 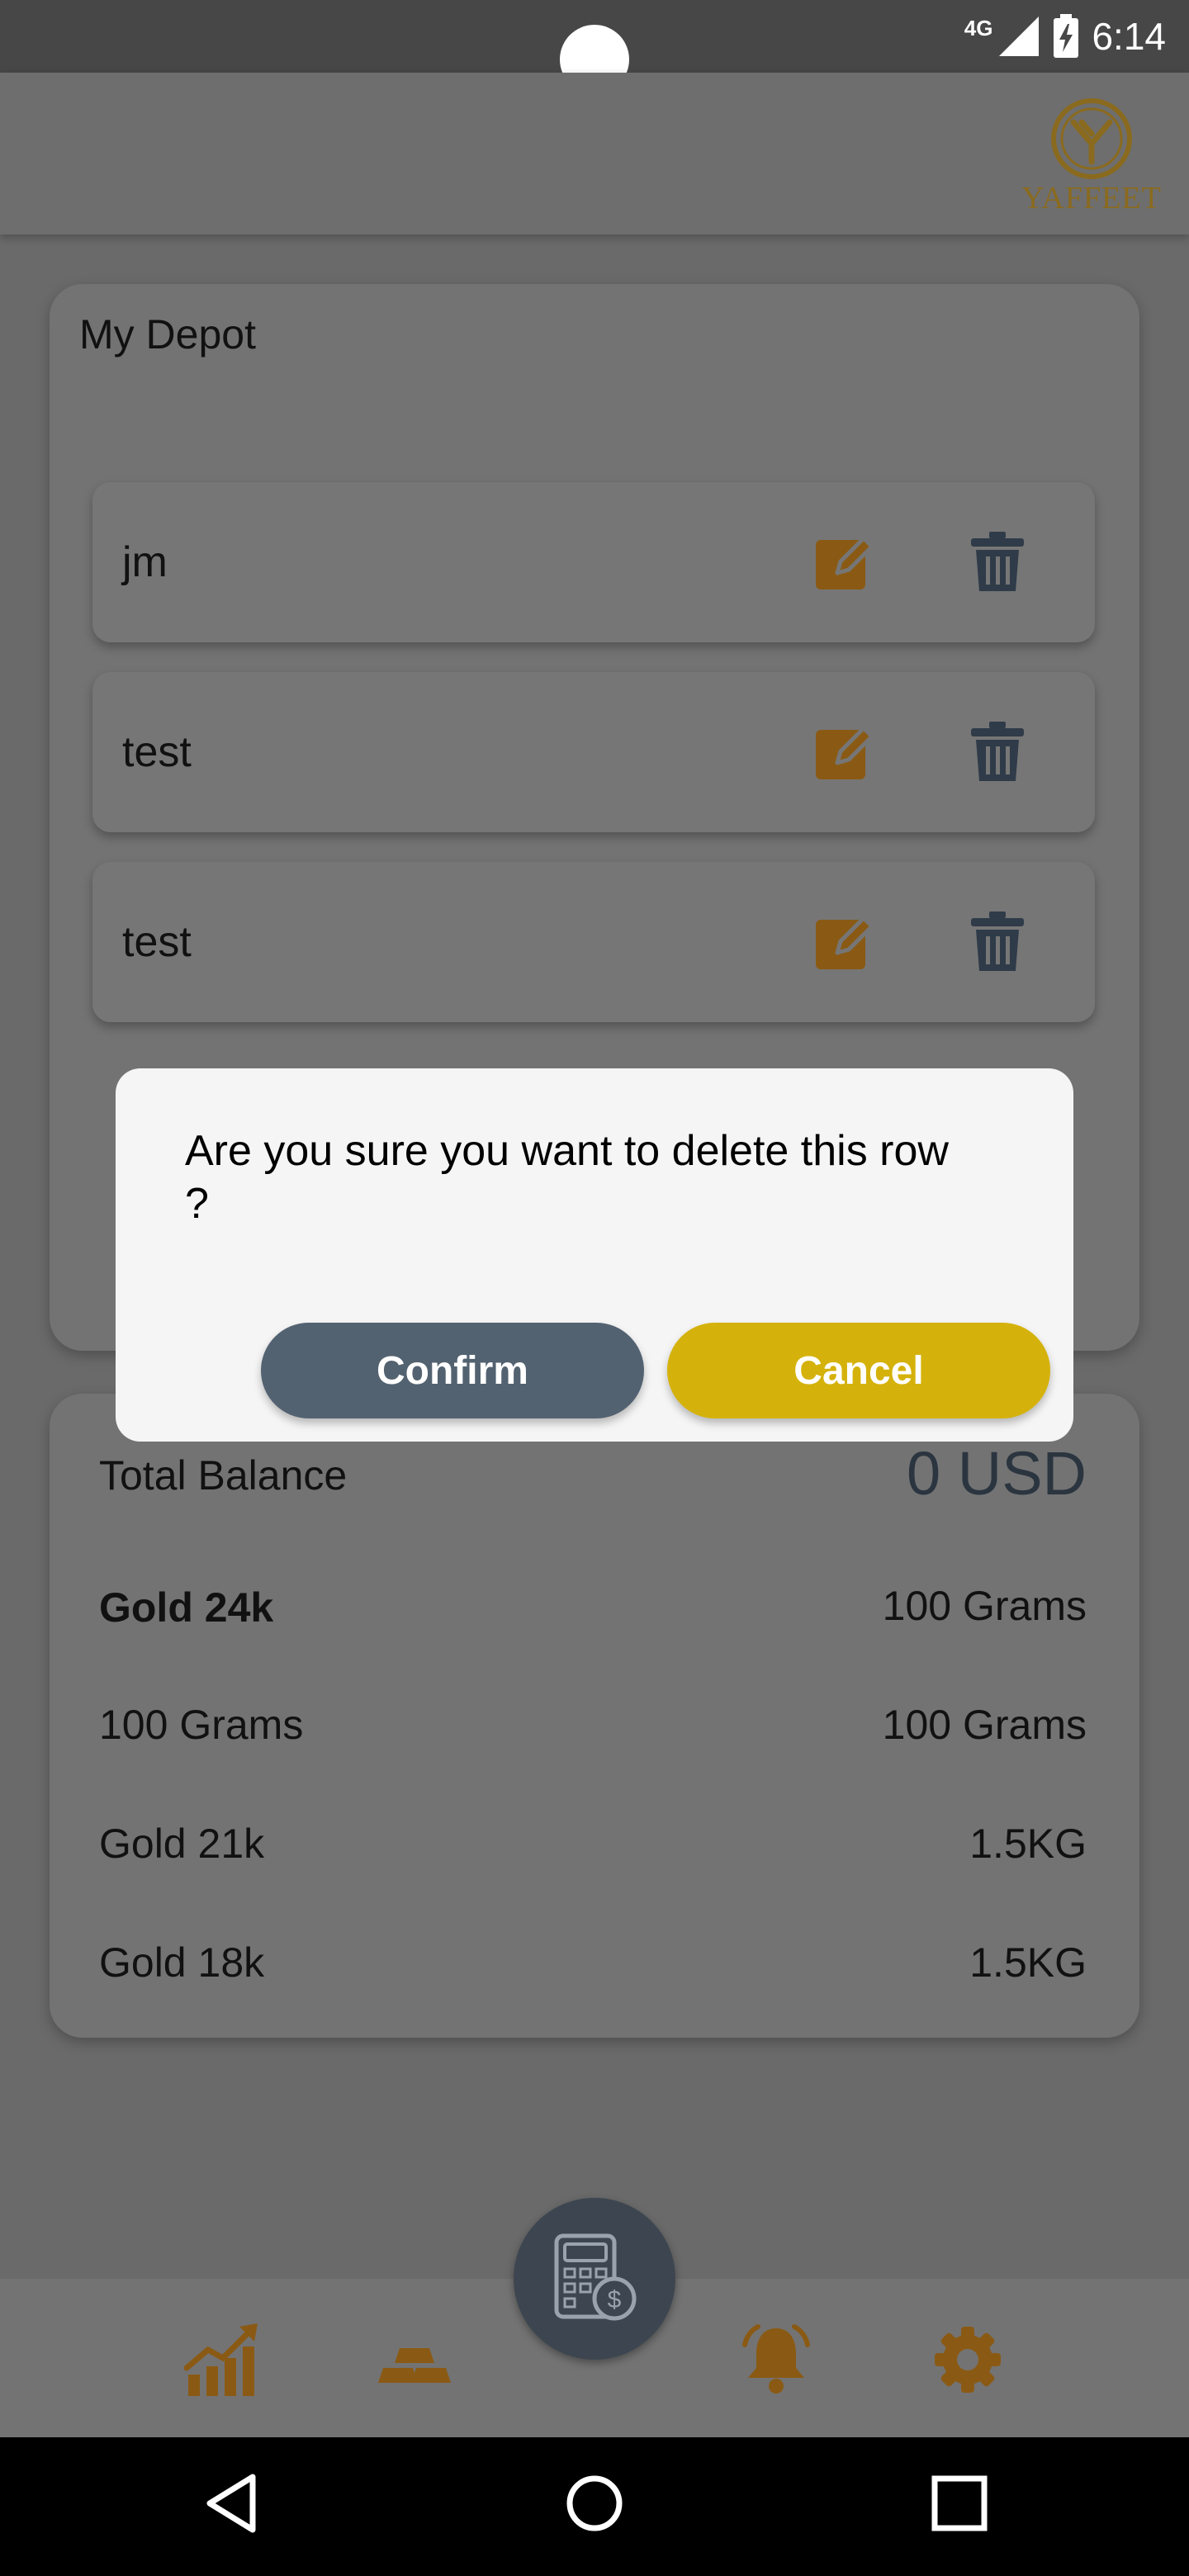 I want to click on depot-row: jm, so click(x=593, y=562).